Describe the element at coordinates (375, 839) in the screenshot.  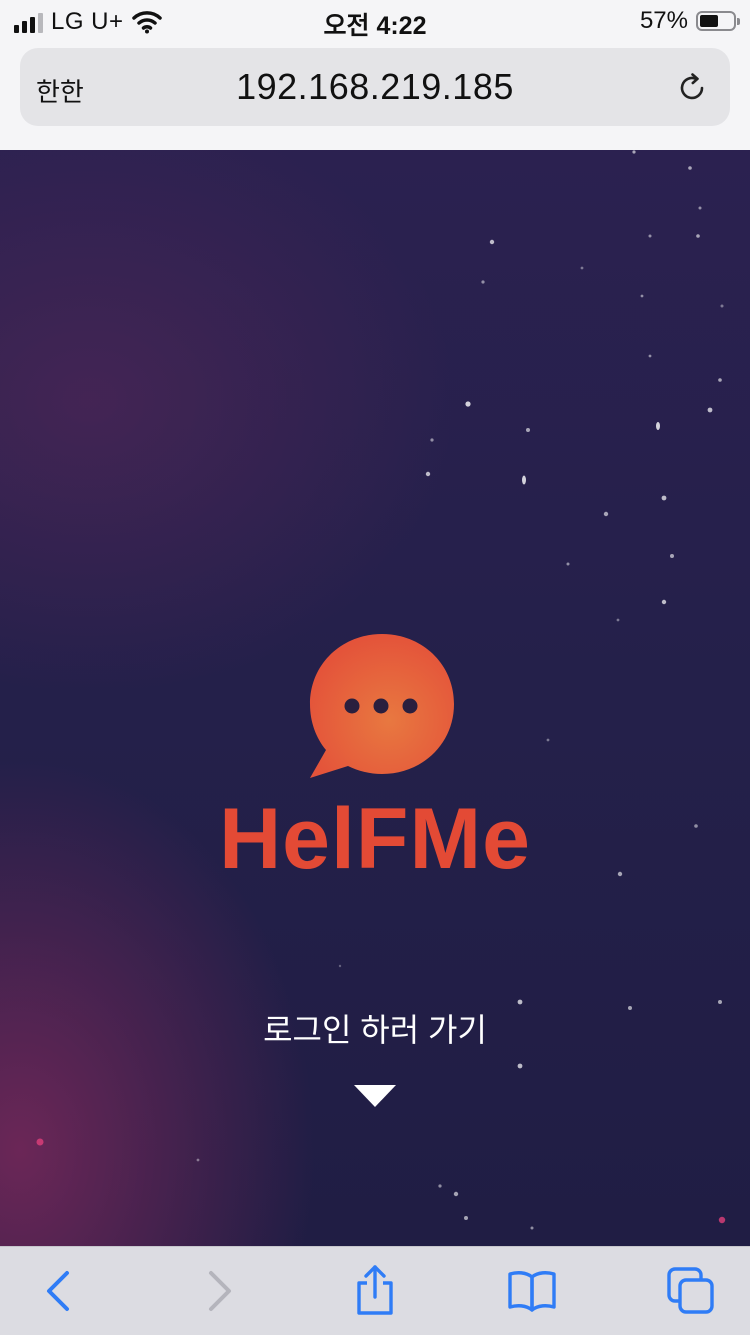
I see `brand-logo-text: HelFMe` at that location.